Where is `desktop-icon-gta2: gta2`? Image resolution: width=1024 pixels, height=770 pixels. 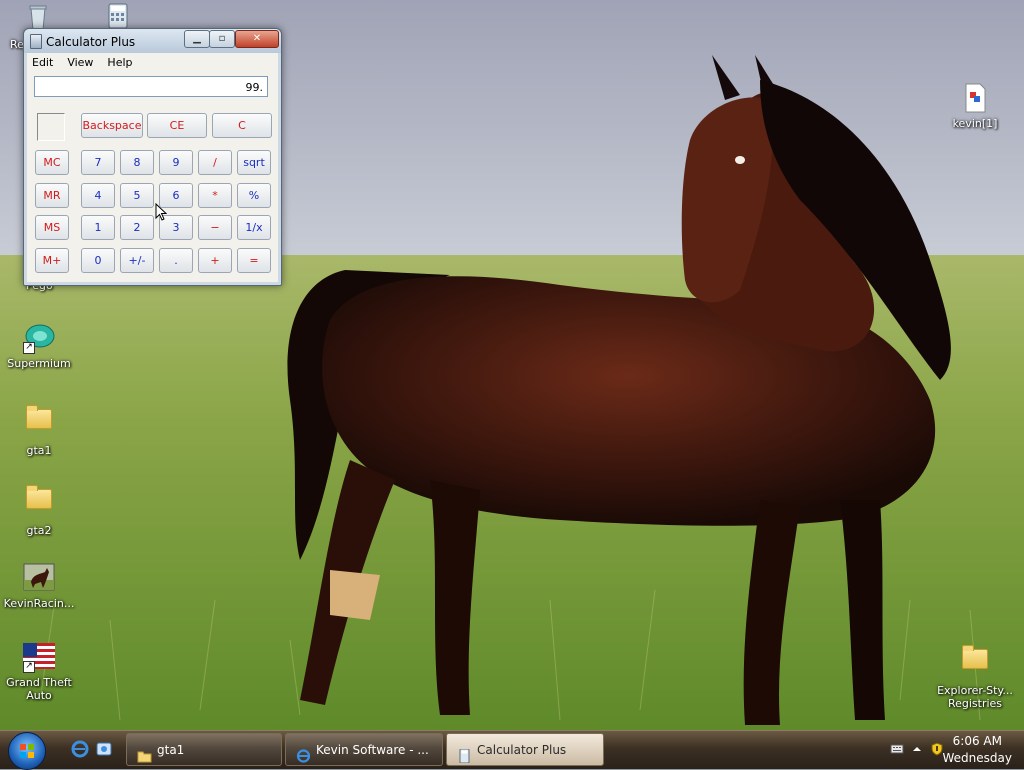
desktop-icon-gta2: gta2 is located at coordinates (39, 509).